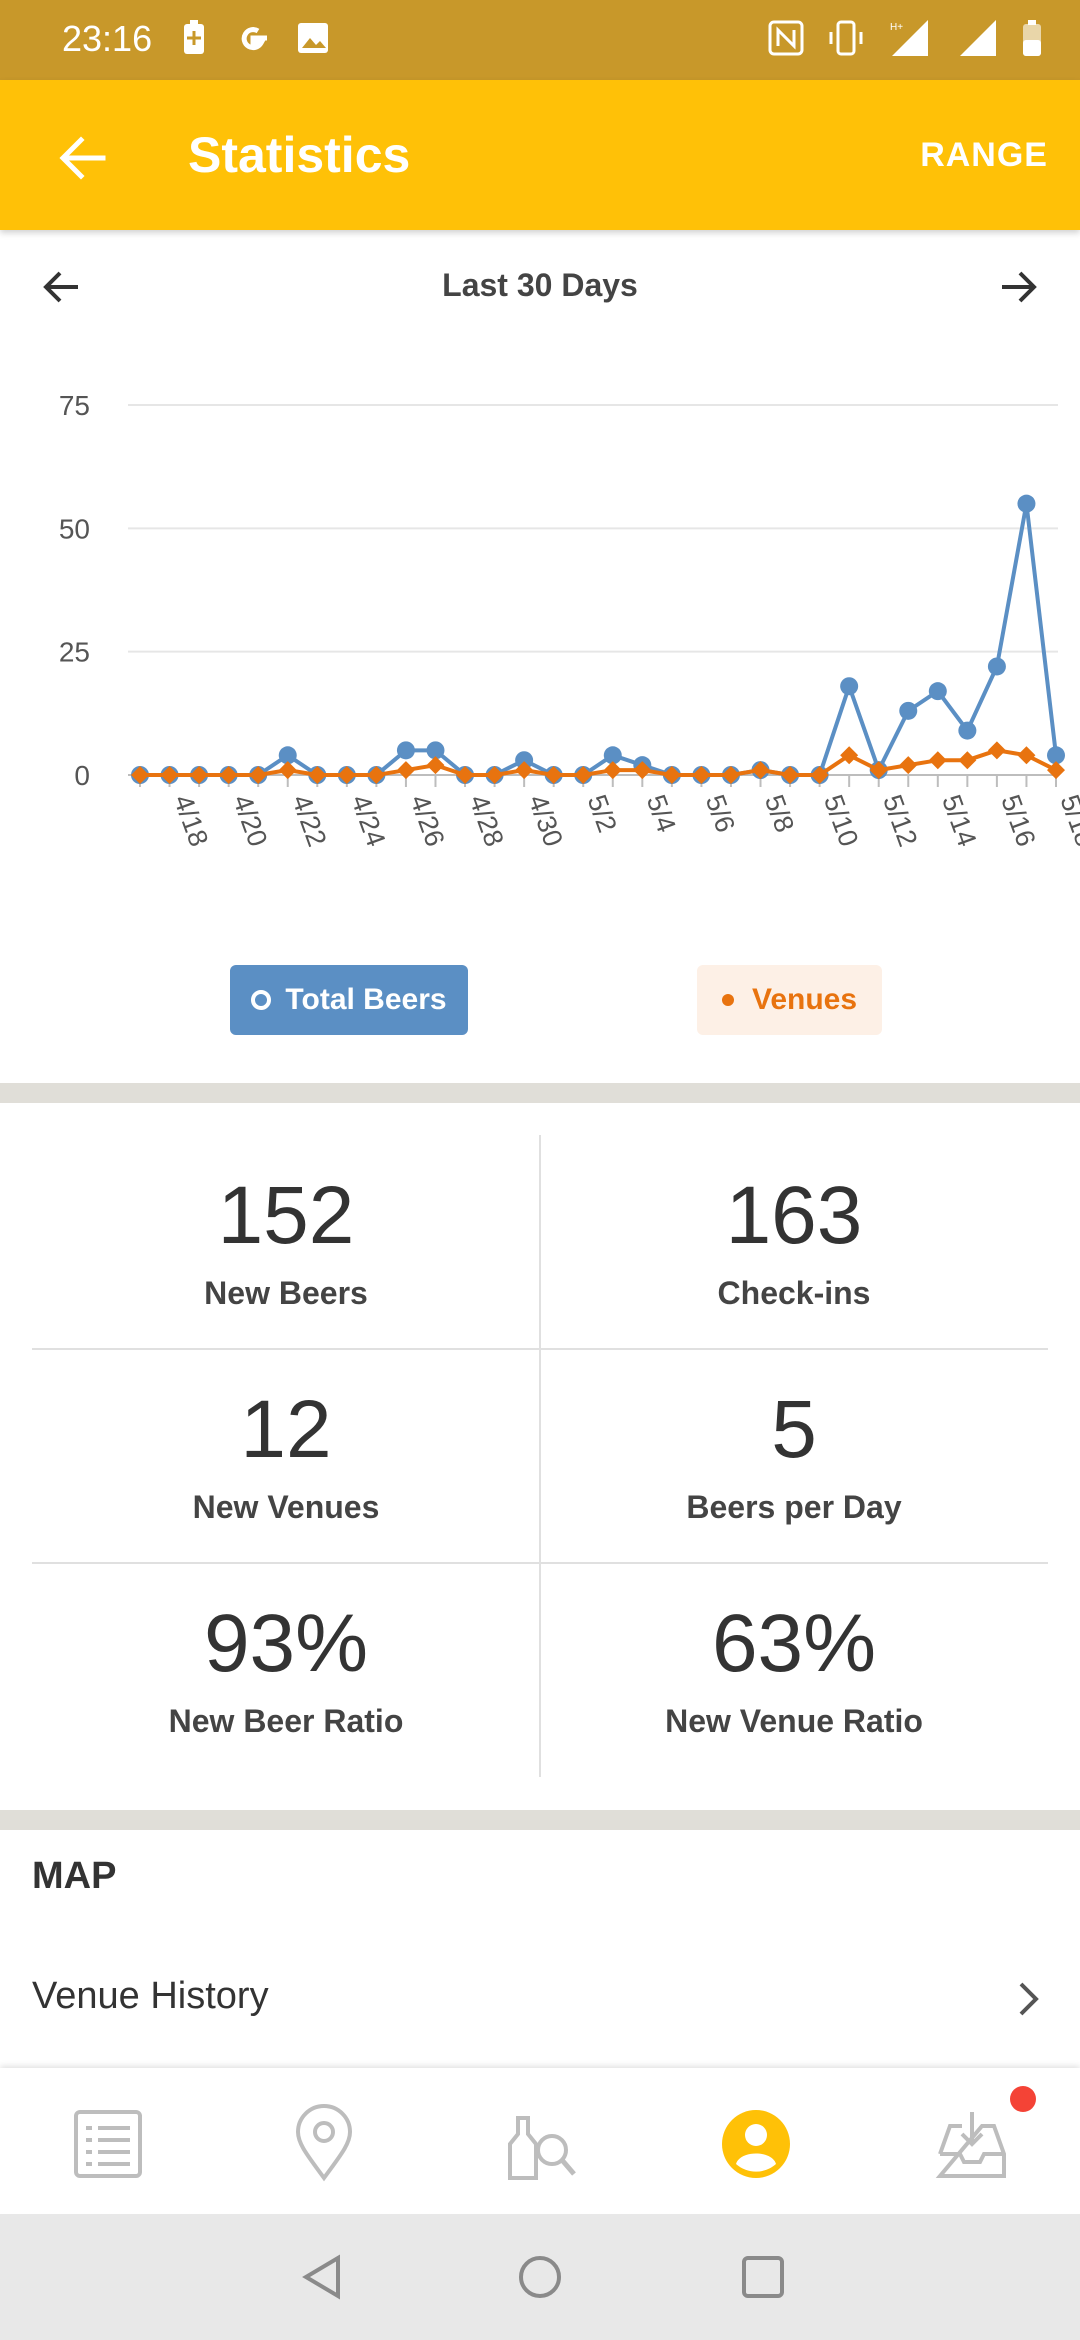 The image size is (1080, 2340). I want to click on system-back-icon, so click(323, 2277).